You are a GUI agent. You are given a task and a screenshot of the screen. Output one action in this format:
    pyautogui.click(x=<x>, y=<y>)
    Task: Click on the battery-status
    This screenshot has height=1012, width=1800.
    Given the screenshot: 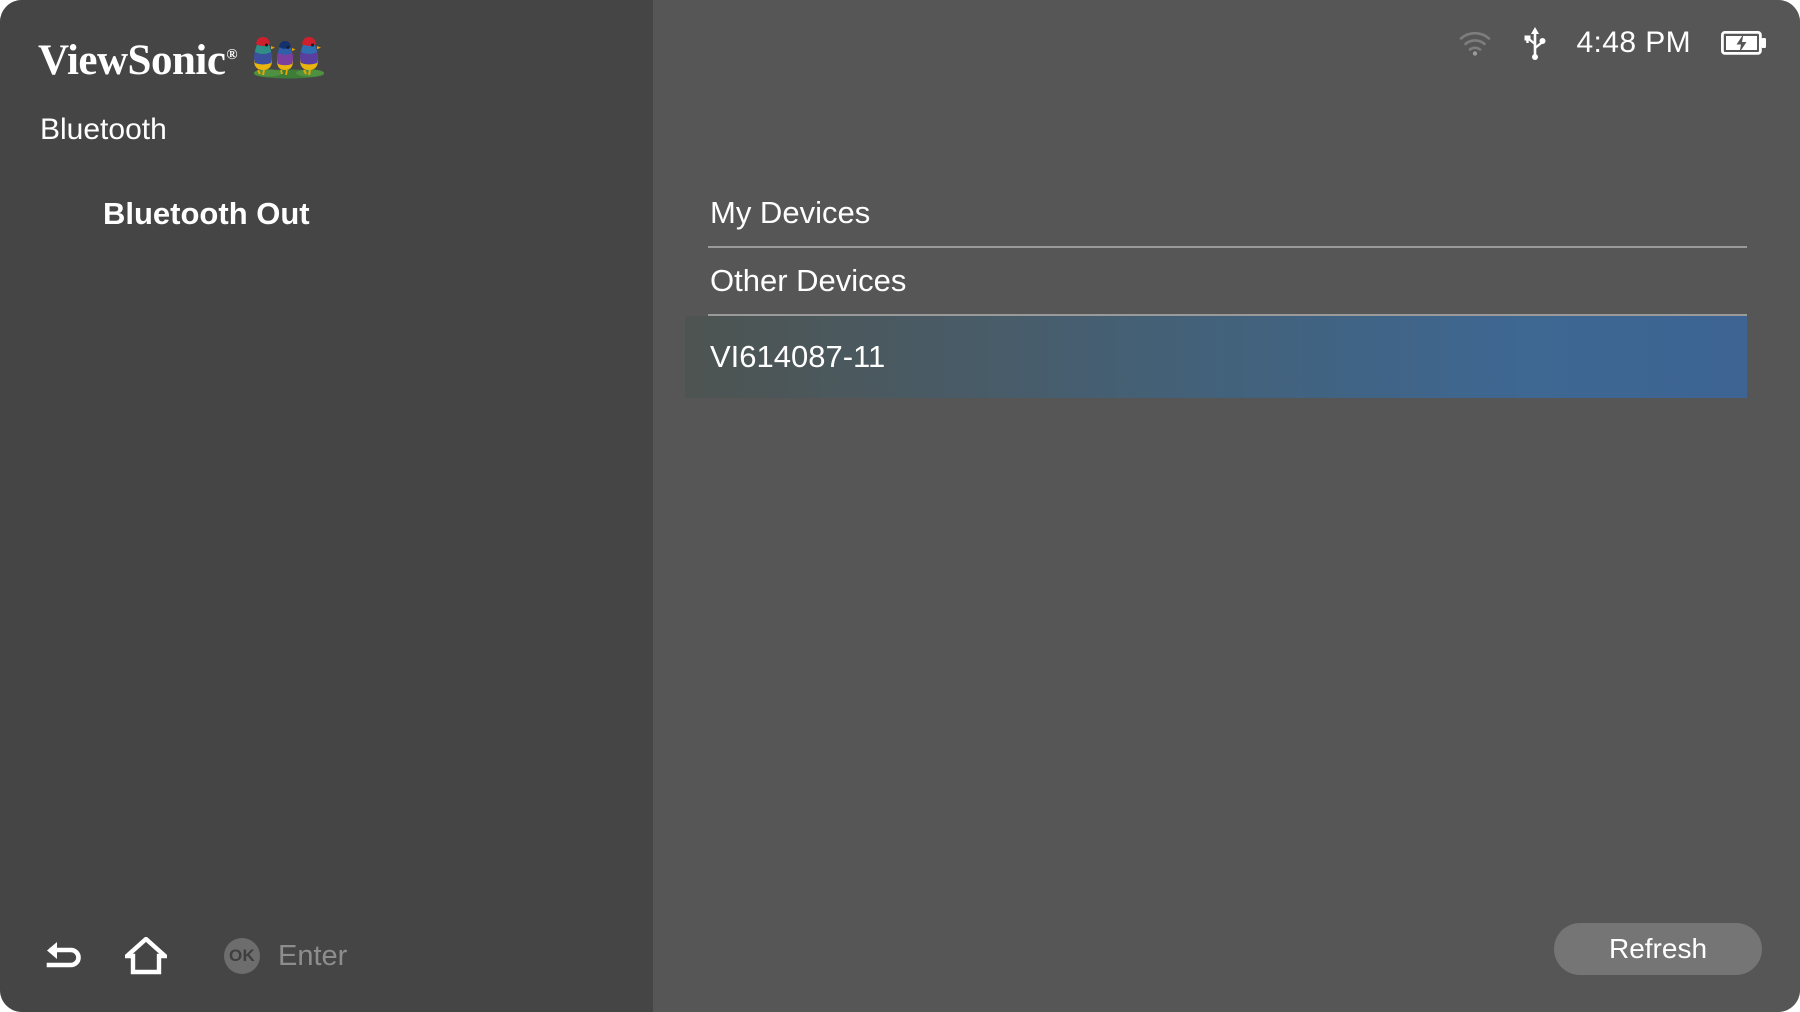 What is the action you would take?
    pyautogui.click(x=1744, y=43)
    